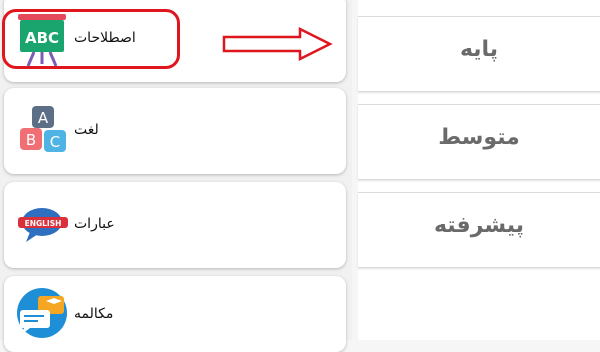 The image size is (600, 352). I want to click on block-b-text: B, so click(31, 140).